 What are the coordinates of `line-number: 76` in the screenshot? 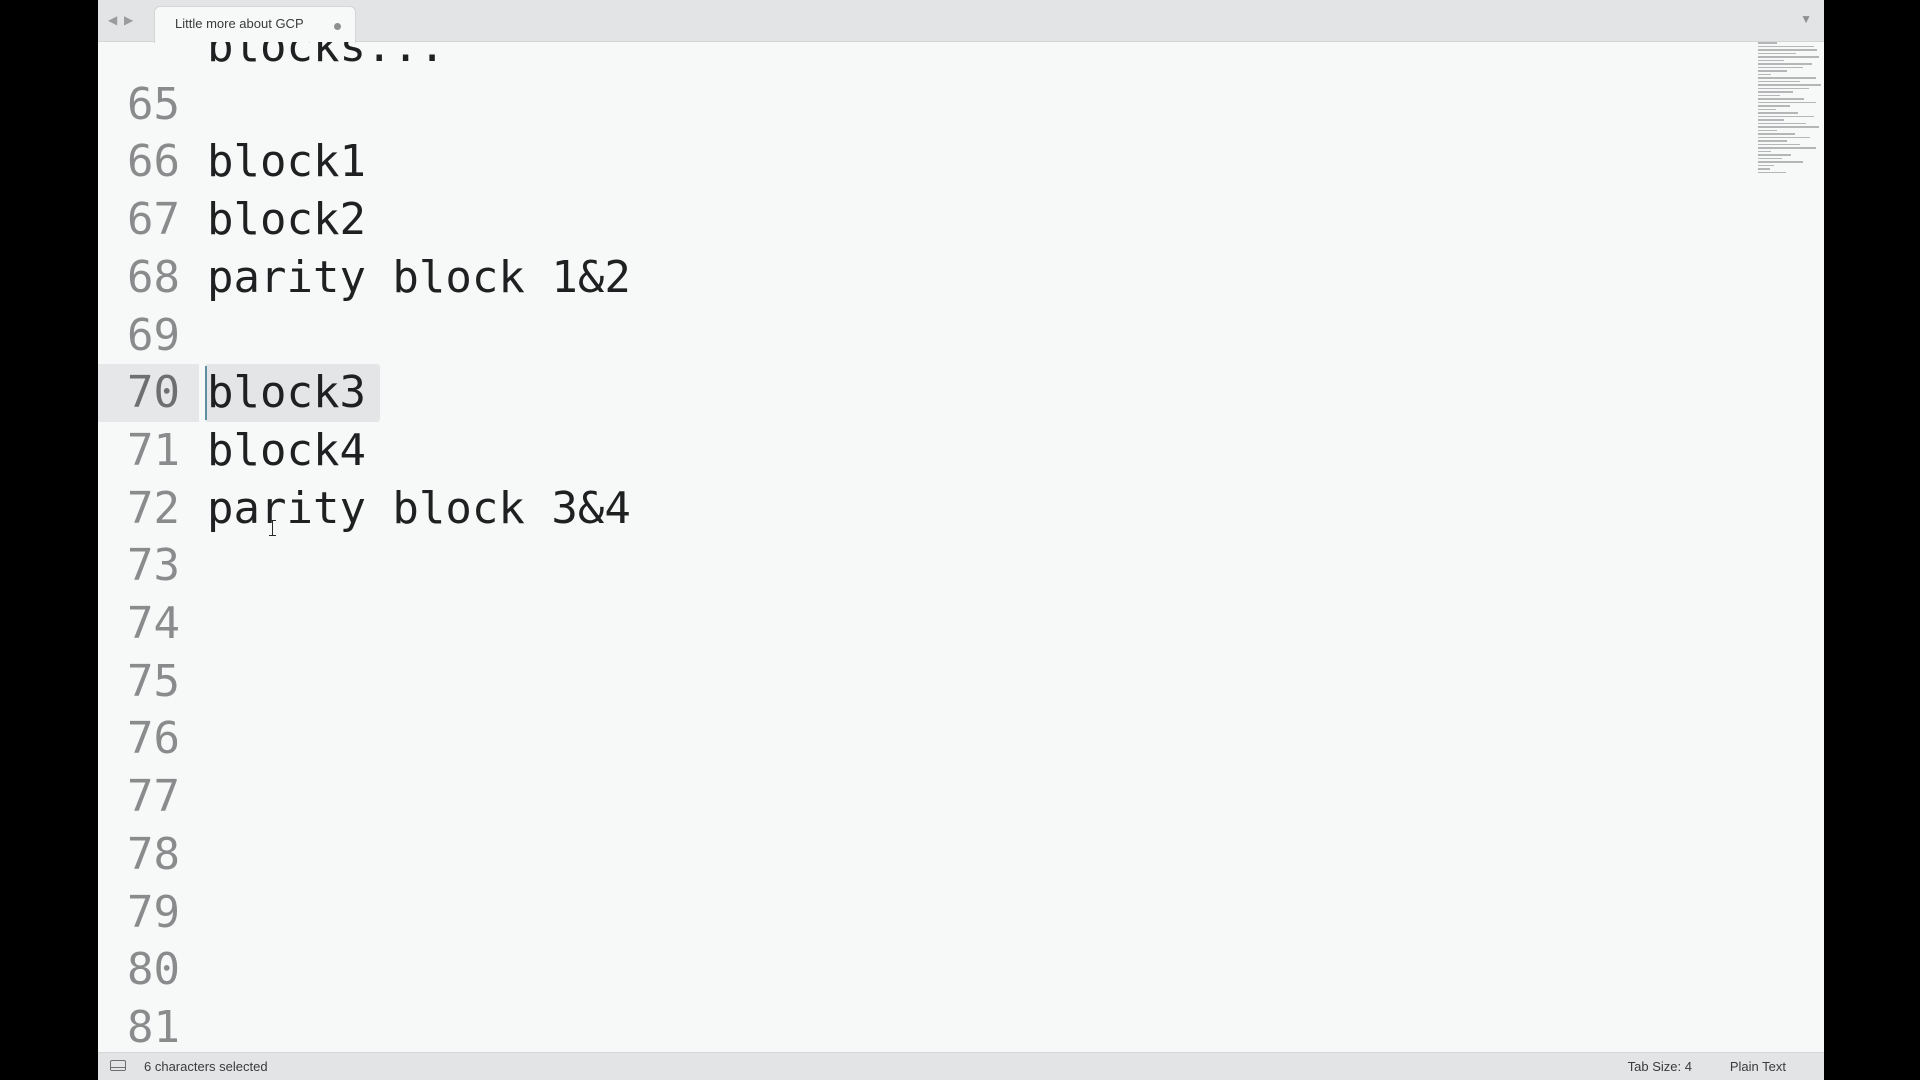 It's located at (153, 739).